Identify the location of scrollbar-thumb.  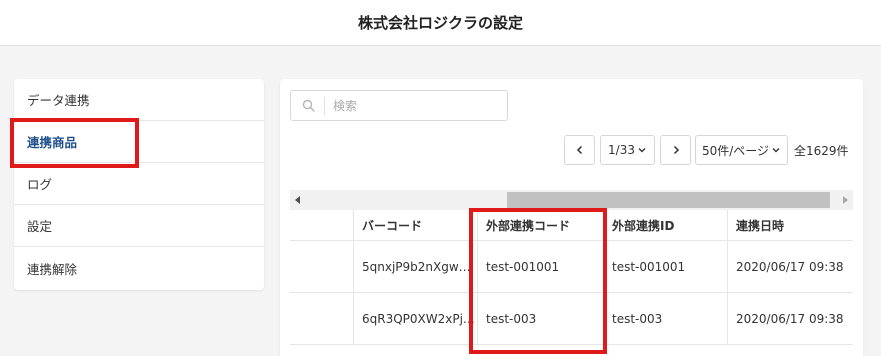
(668, 200).